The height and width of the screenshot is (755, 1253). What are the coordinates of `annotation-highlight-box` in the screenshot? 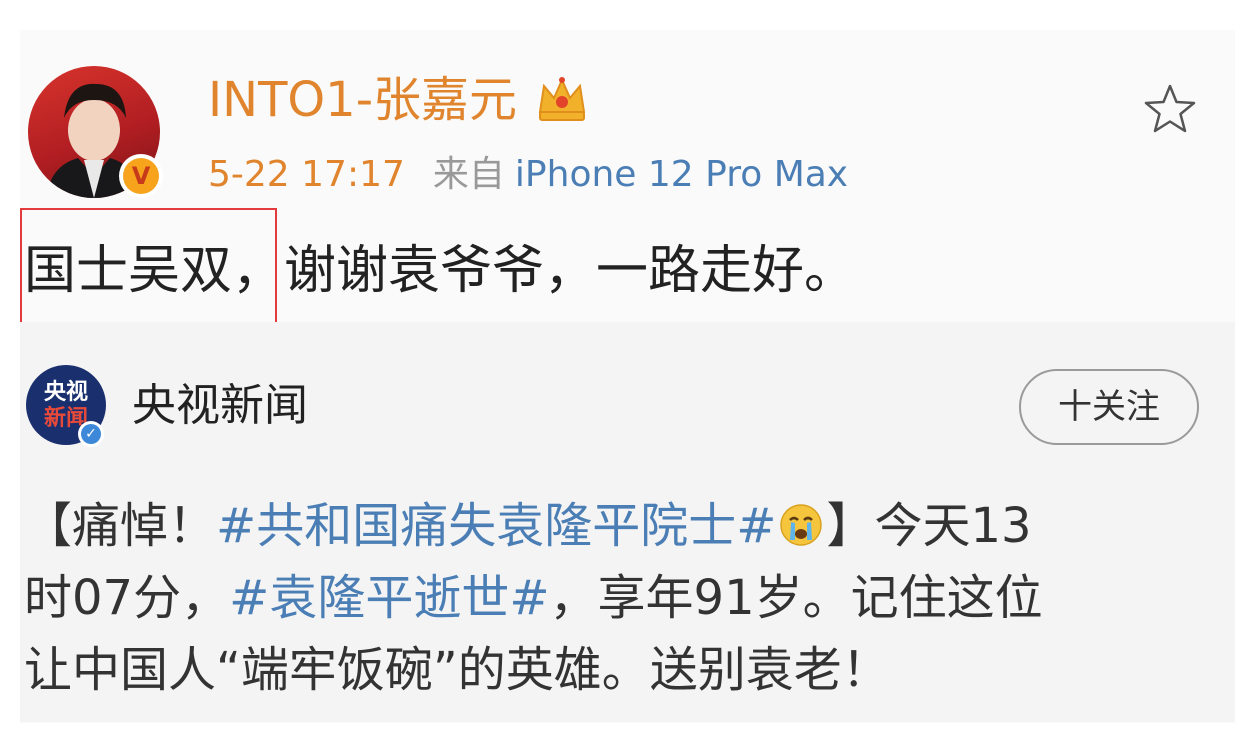 It's located at (148, 270).